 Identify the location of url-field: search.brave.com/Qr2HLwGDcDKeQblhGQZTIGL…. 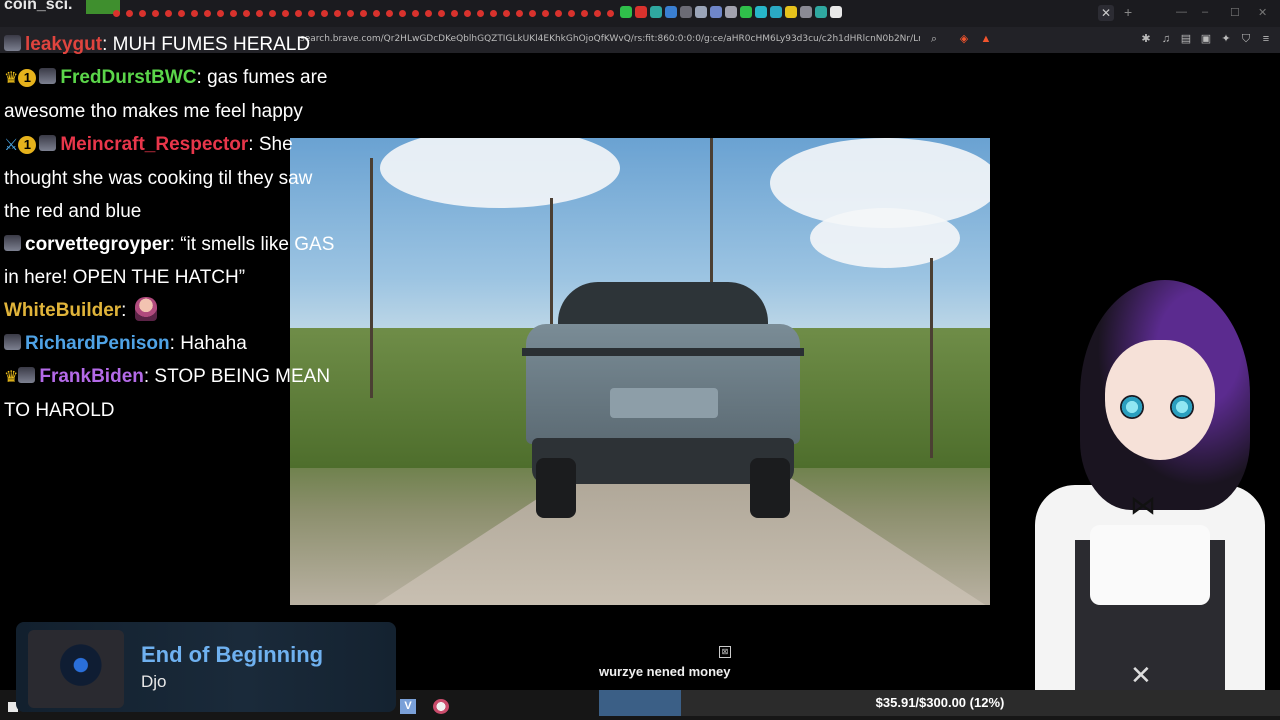
(610, 39).